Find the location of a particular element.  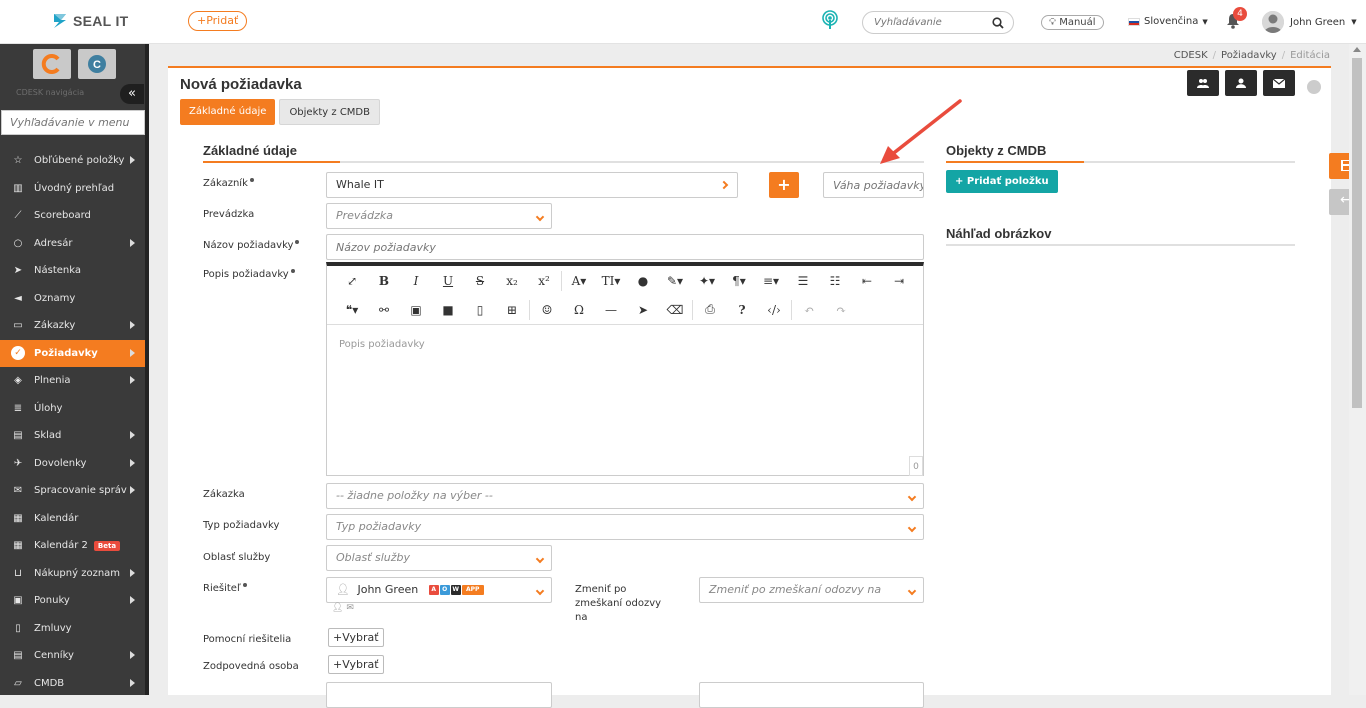

quote-icon: ❝▾ is located at coordinates (352, 310).